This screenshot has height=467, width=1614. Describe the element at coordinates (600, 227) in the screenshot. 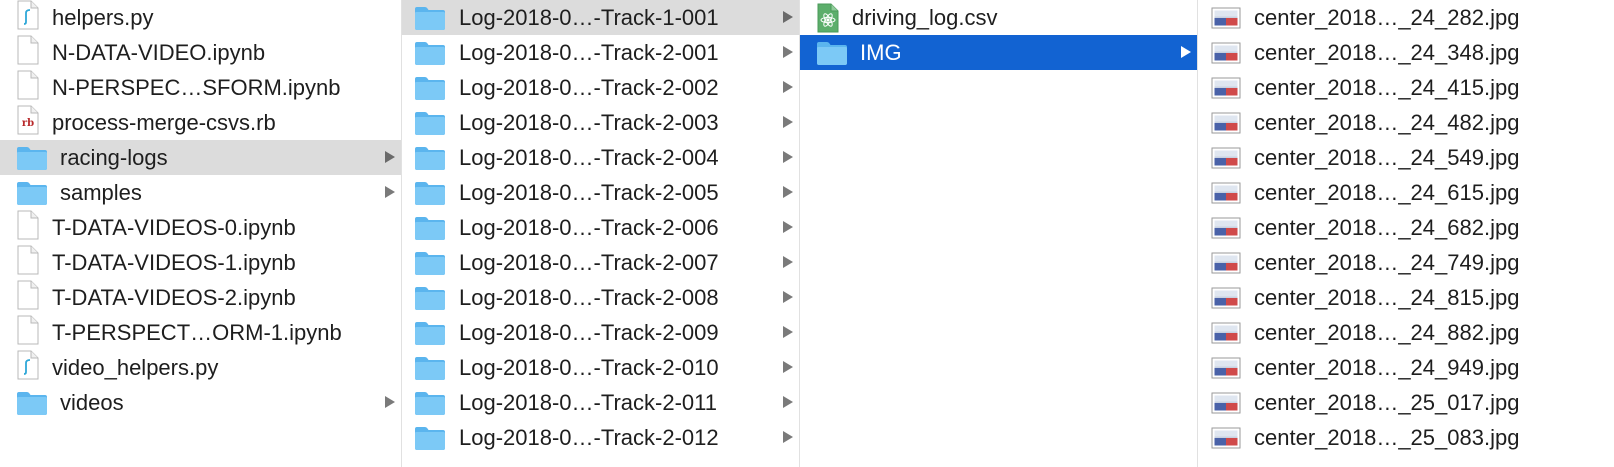

I see `folder-row-log-2018-0-track-2-006: Log-2018-0…-Track-2-006` at that location.